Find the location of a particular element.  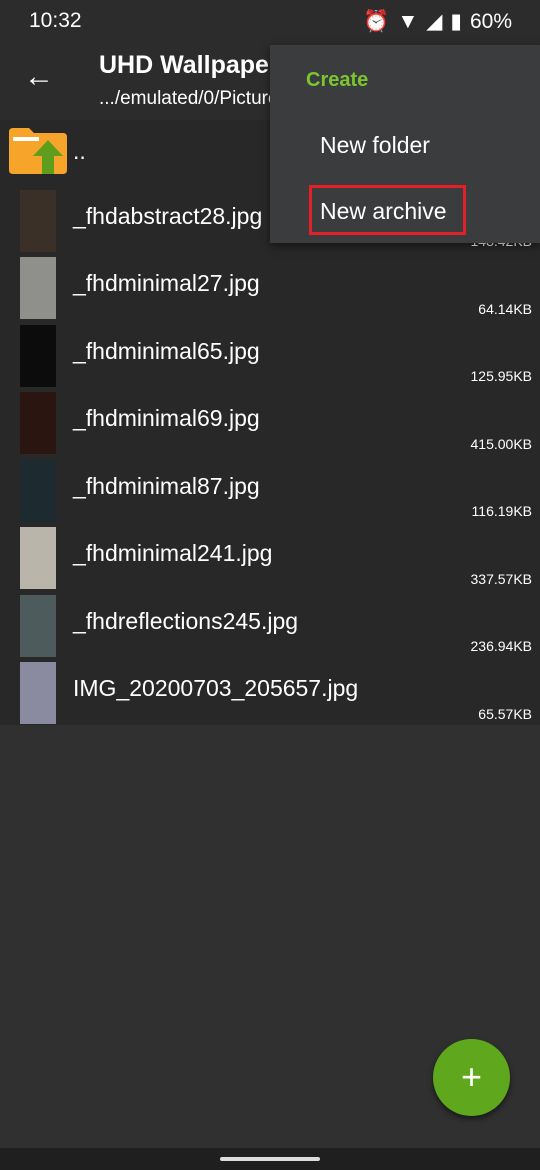

home-handle is located at coordinates (270, 1159).